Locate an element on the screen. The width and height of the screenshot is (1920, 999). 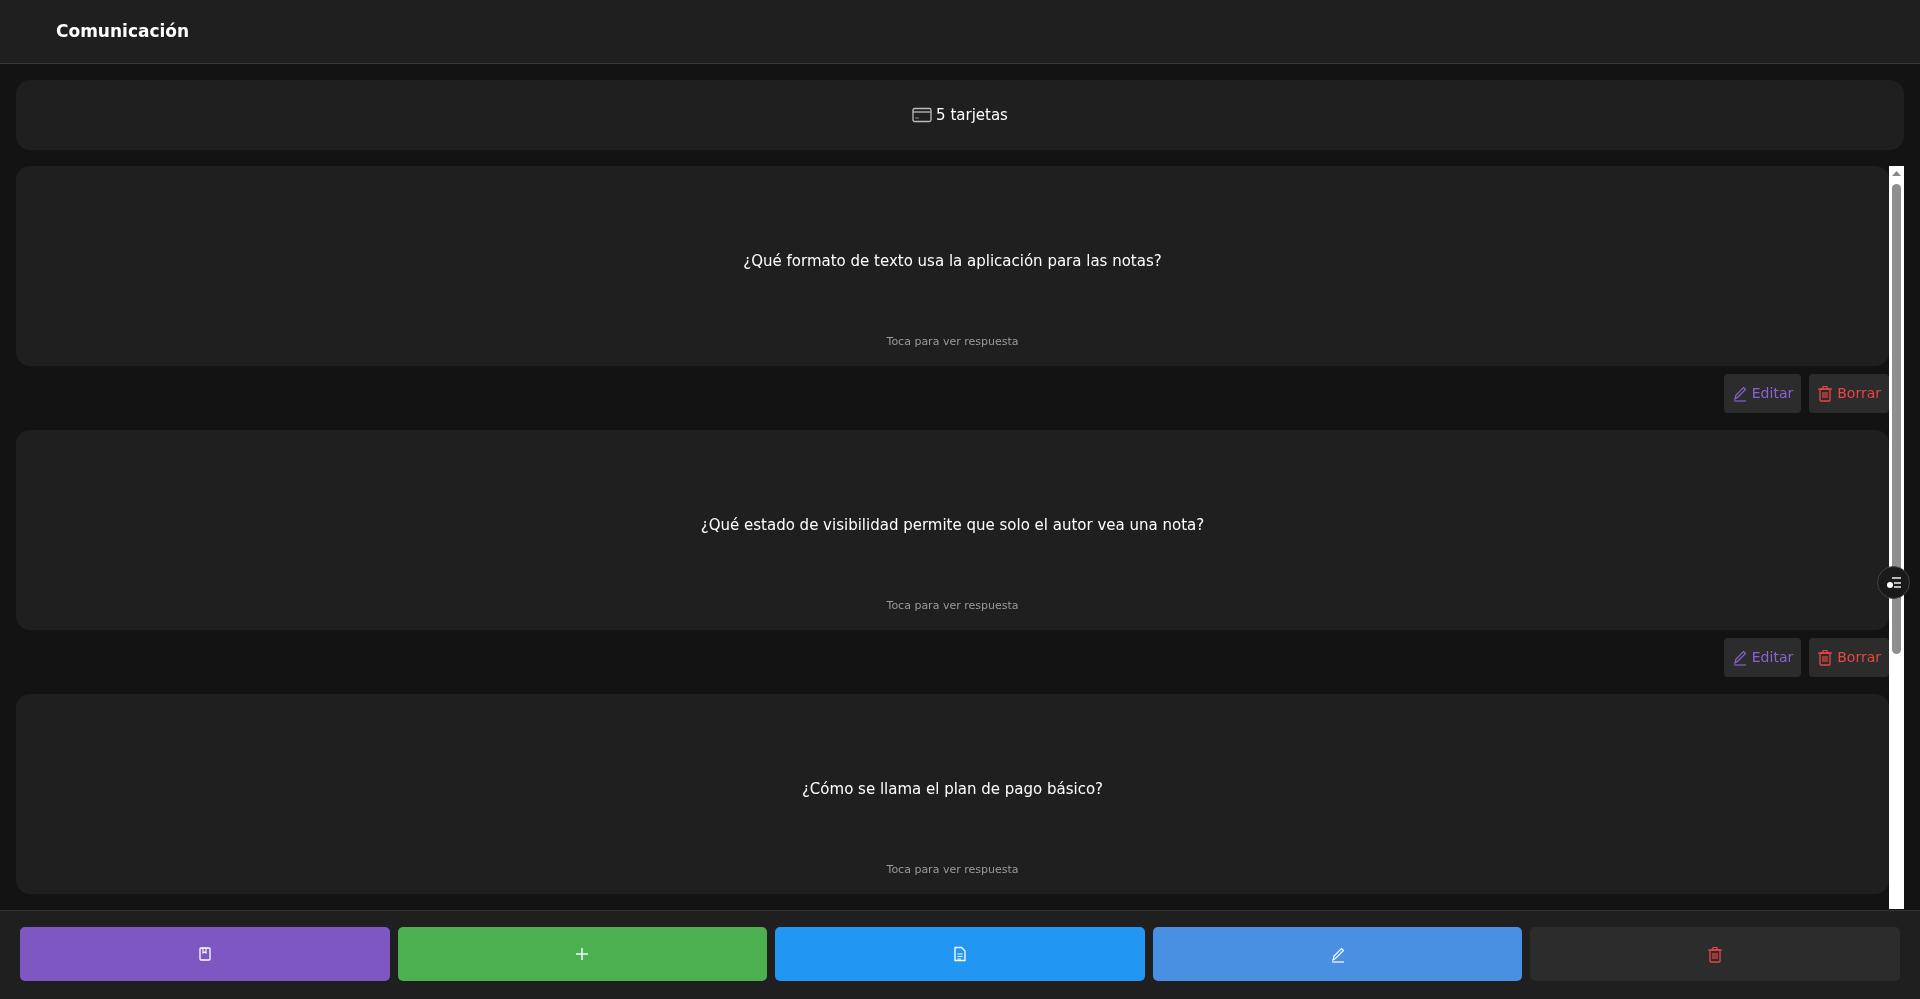
delete-button is located at coordinates (1715, 954).